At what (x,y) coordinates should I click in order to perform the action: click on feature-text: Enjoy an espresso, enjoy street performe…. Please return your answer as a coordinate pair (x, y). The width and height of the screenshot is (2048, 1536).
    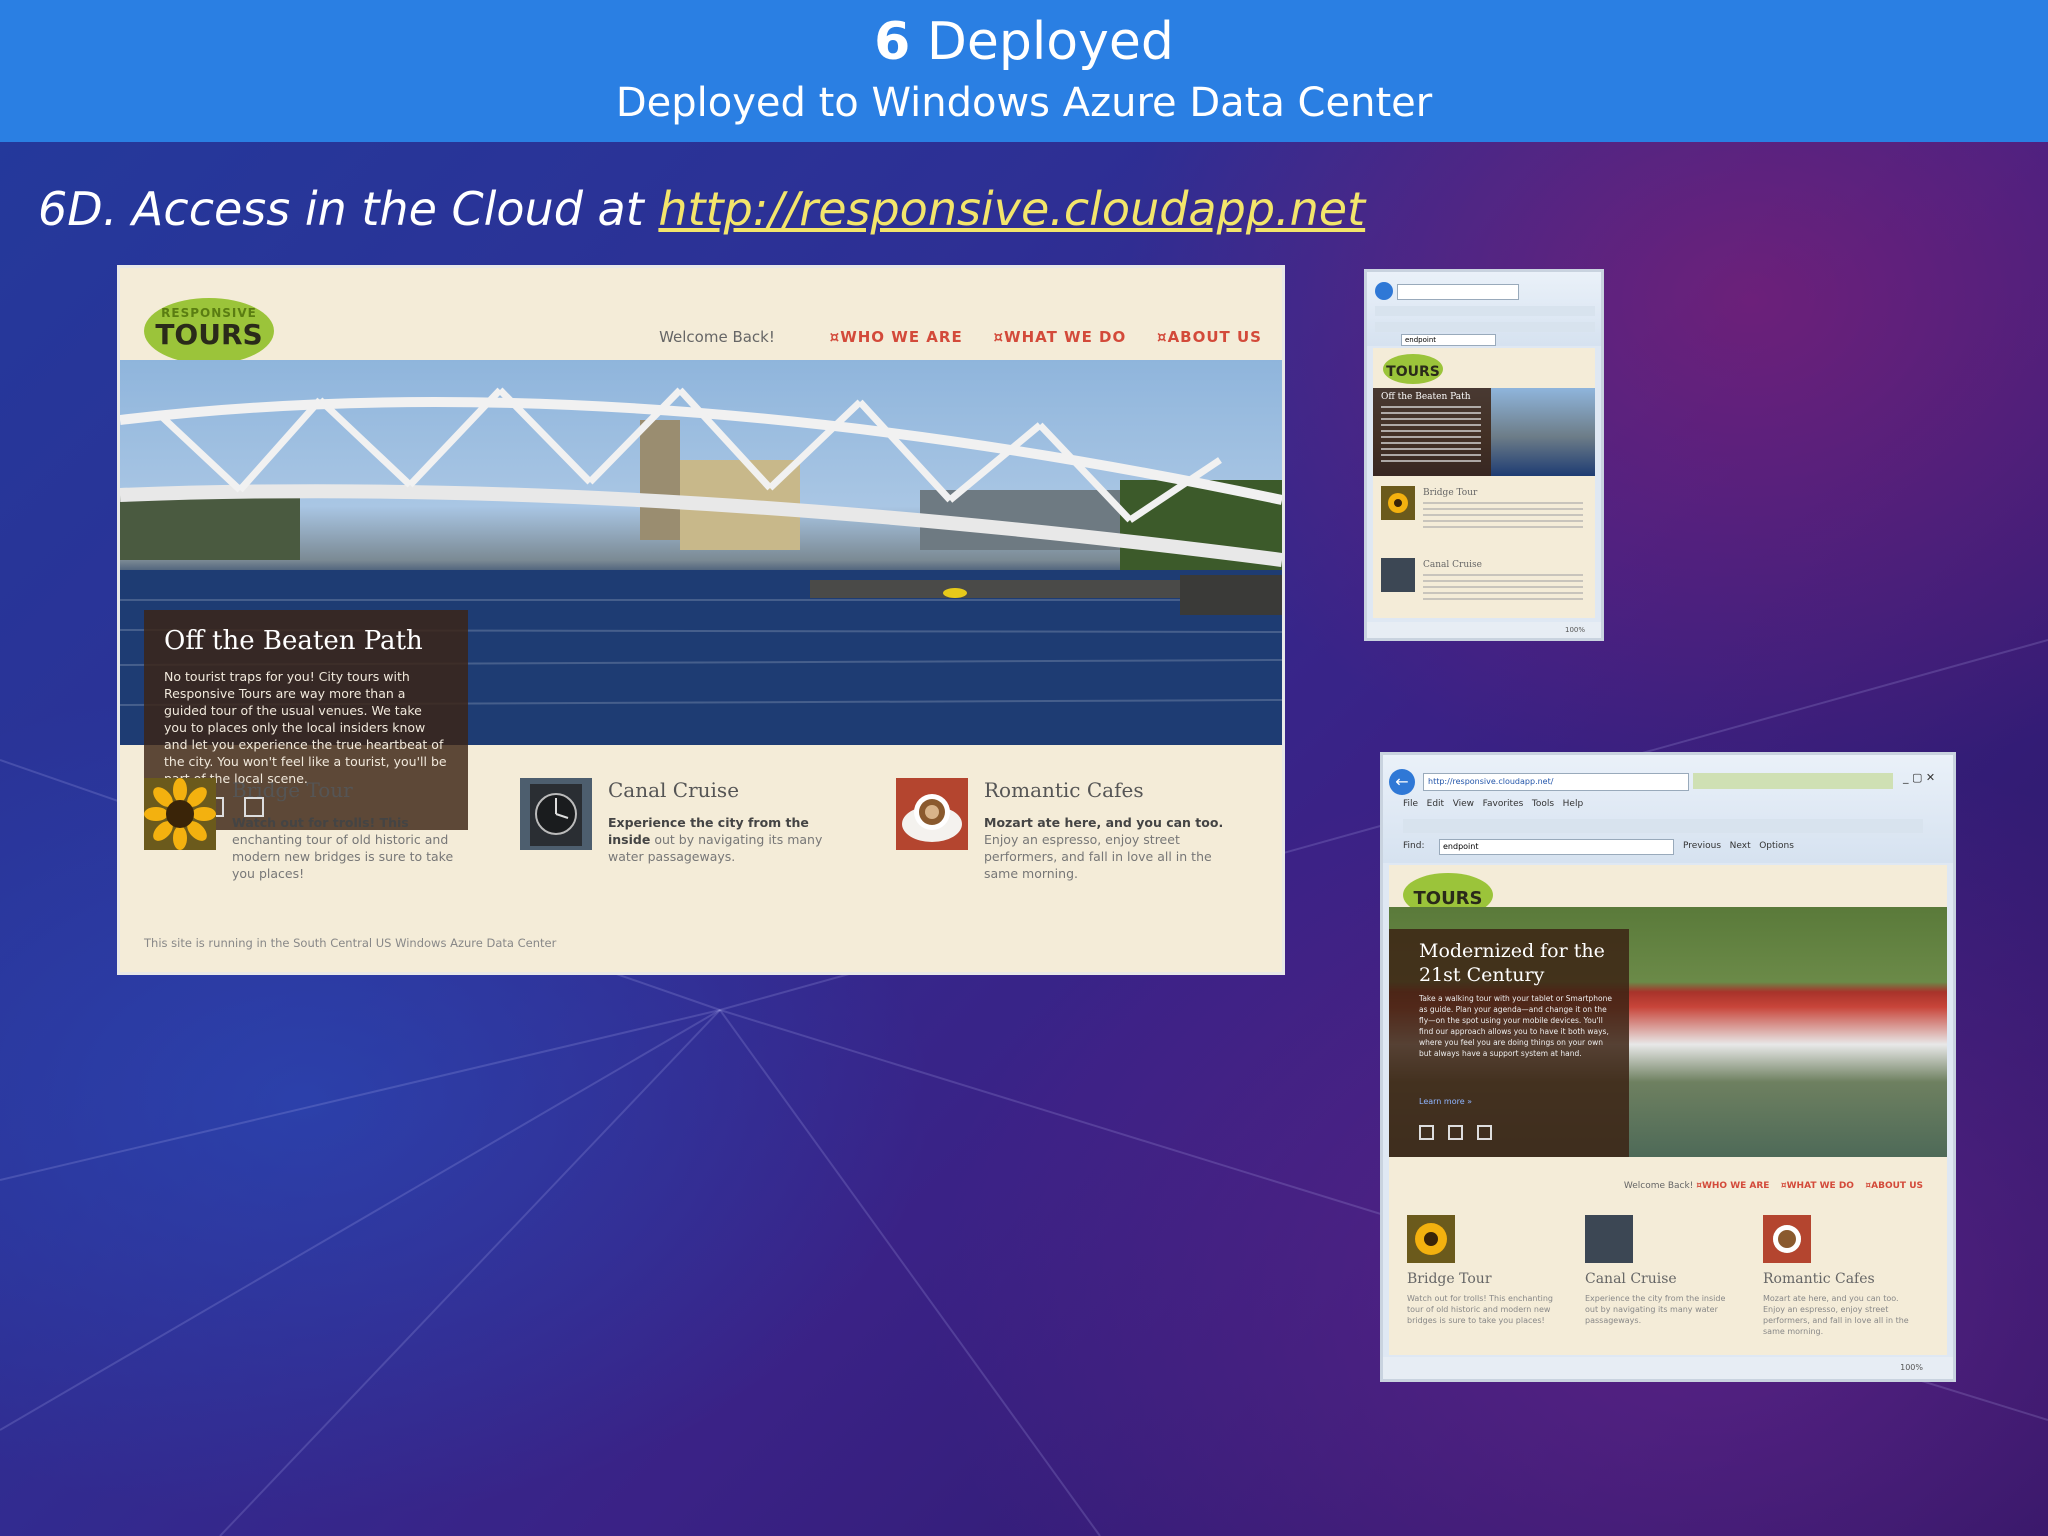
    Looking at the image, I should click on (1098, 856).